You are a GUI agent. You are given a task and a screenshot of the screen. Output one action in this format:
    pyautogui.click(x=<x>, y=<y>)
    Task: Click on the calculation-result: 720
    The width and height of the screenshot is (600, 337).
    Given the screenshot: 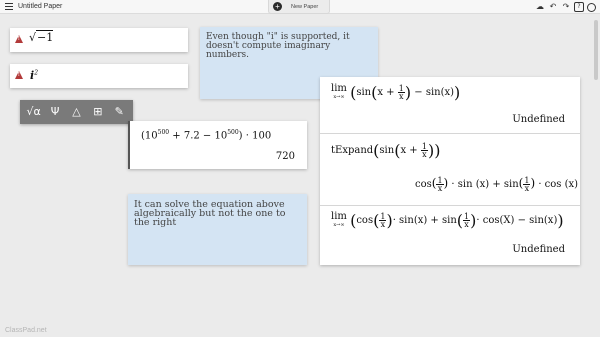 What is the action you would take?
    pyautogui.click(x=285, y=156)
    